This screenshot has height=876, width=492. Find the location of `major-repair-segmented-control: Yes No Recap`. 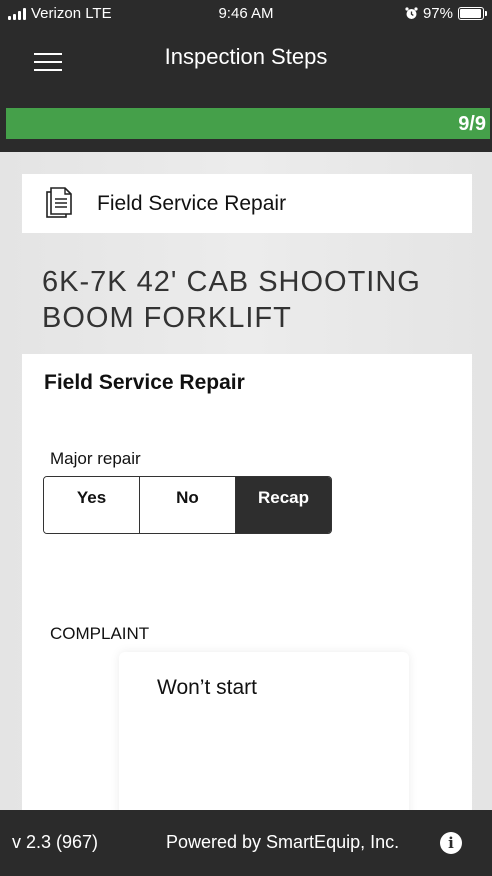

major-repair-segmented-control: Yes No Recap is located at coordinates (187, 505).